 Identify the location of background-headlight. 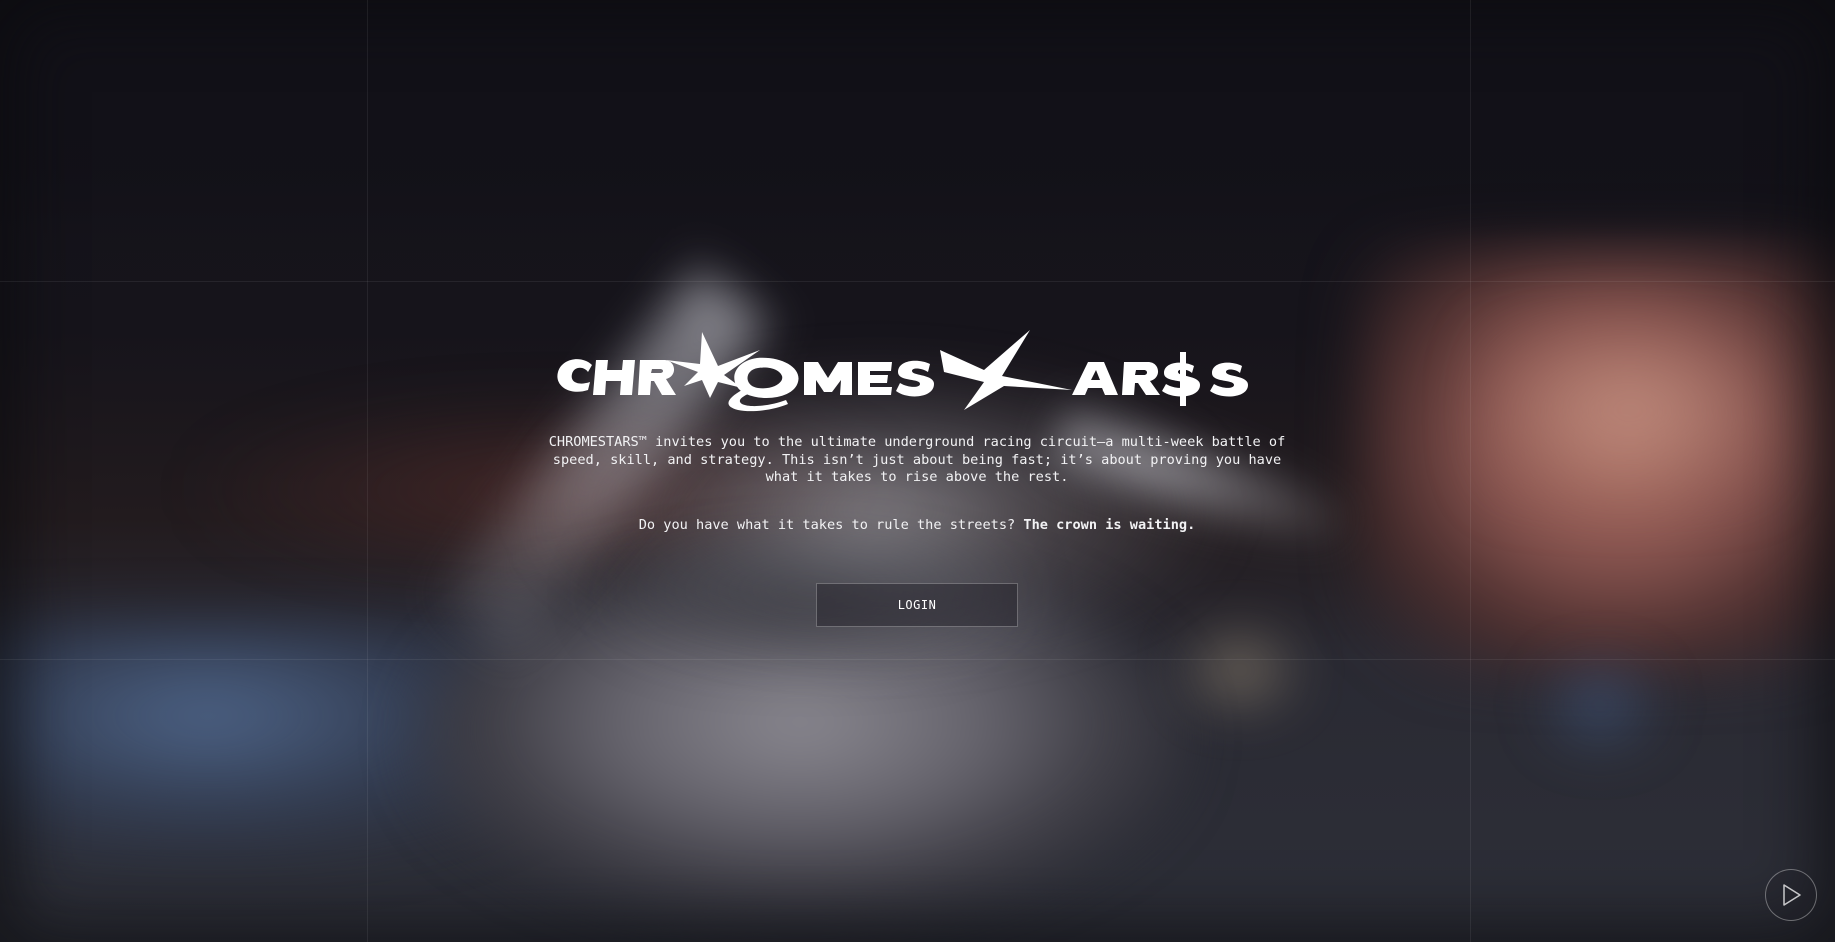
(1240, 670).